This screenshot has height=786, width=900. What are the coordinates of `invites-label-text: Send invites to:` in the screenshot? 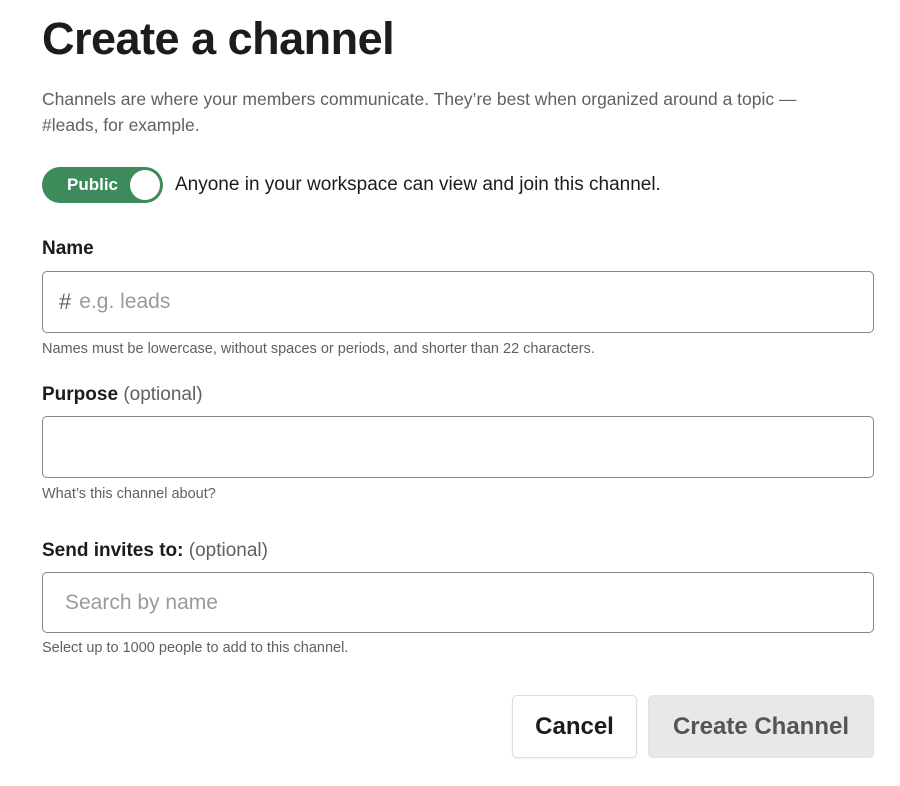 It's located at (113, 550).